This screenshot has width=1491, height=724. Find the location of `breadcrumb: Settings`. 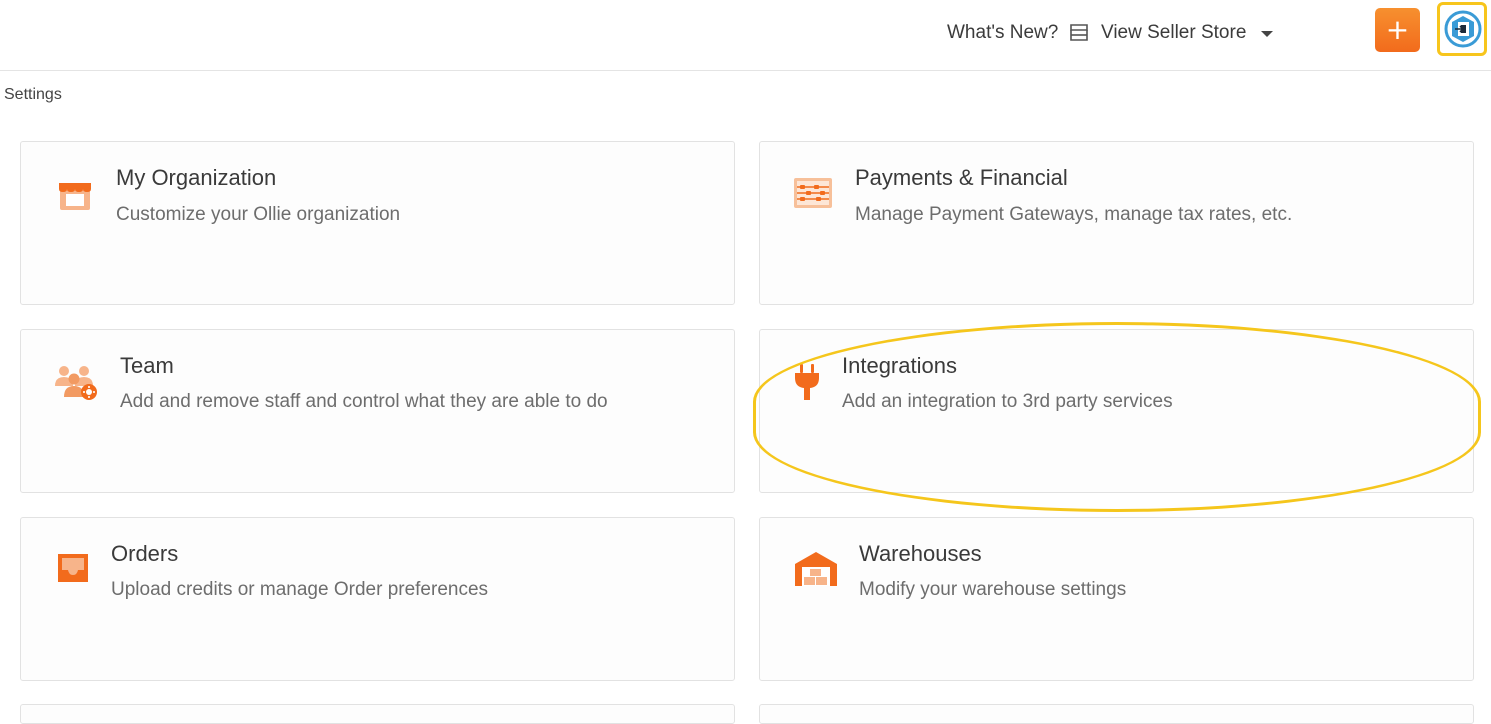

breadcrumb: Settings is located at coordinates (33, 94).